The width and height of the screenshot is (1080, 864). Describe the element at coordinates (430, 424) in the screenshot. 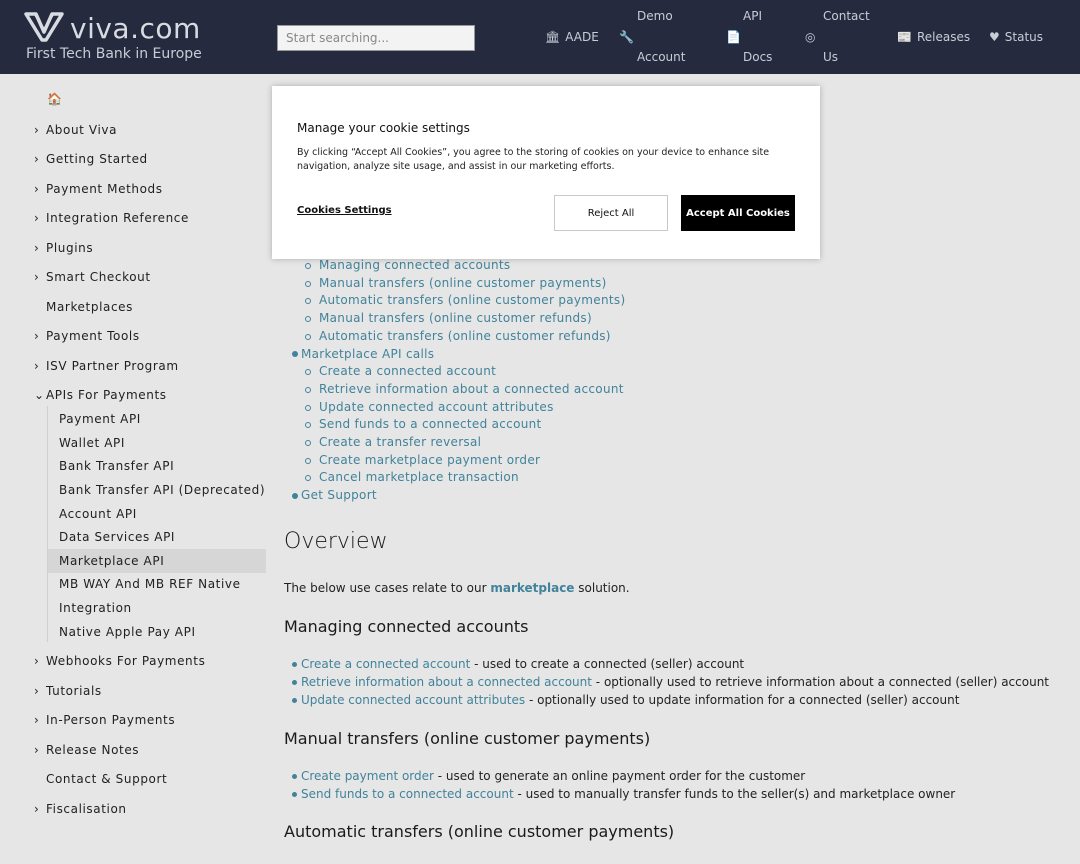

I see `toc-link: Send funds to a connected account` at that location.